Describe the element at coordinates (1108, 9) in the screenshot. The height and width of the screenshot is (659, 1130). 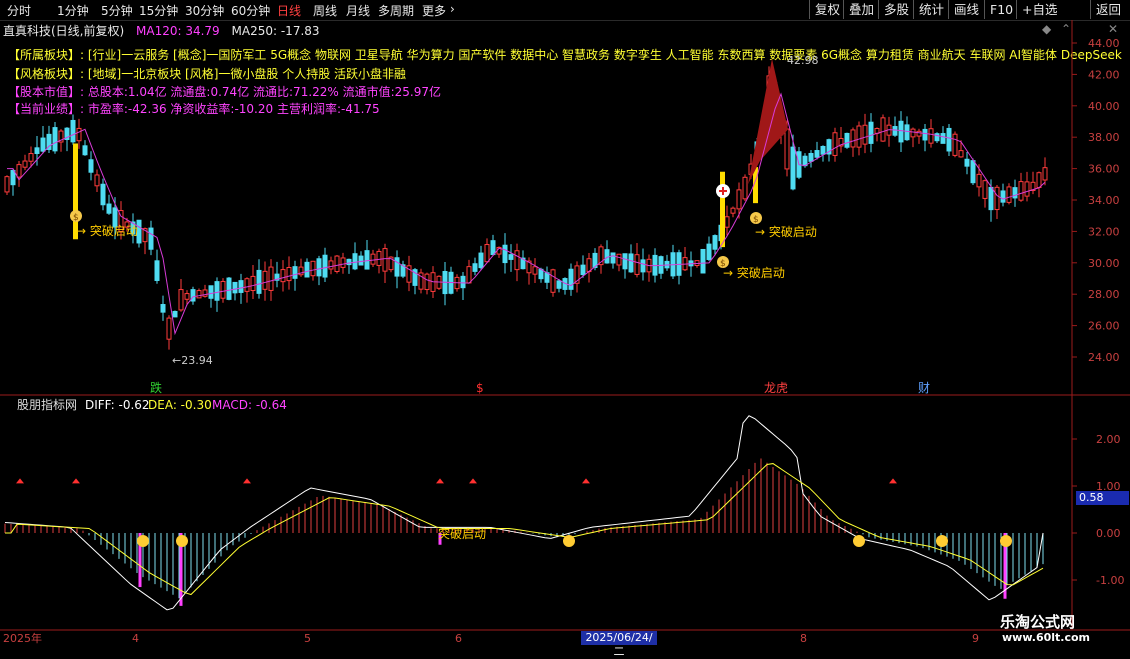
I see `back-button: 返回` at that location.